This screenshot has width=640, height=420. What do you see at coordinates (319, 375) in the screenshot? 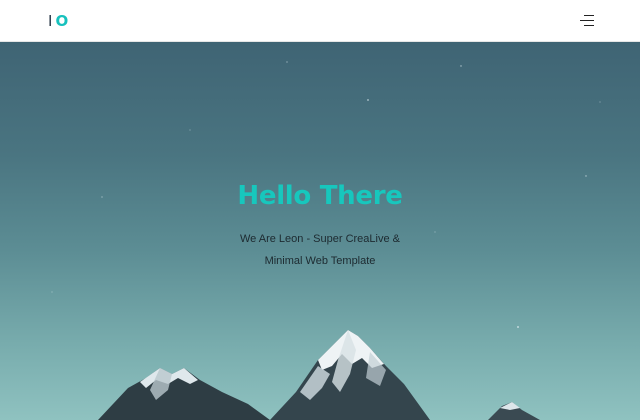
I see `mountain-range-image` at bounding box center [319, 375].